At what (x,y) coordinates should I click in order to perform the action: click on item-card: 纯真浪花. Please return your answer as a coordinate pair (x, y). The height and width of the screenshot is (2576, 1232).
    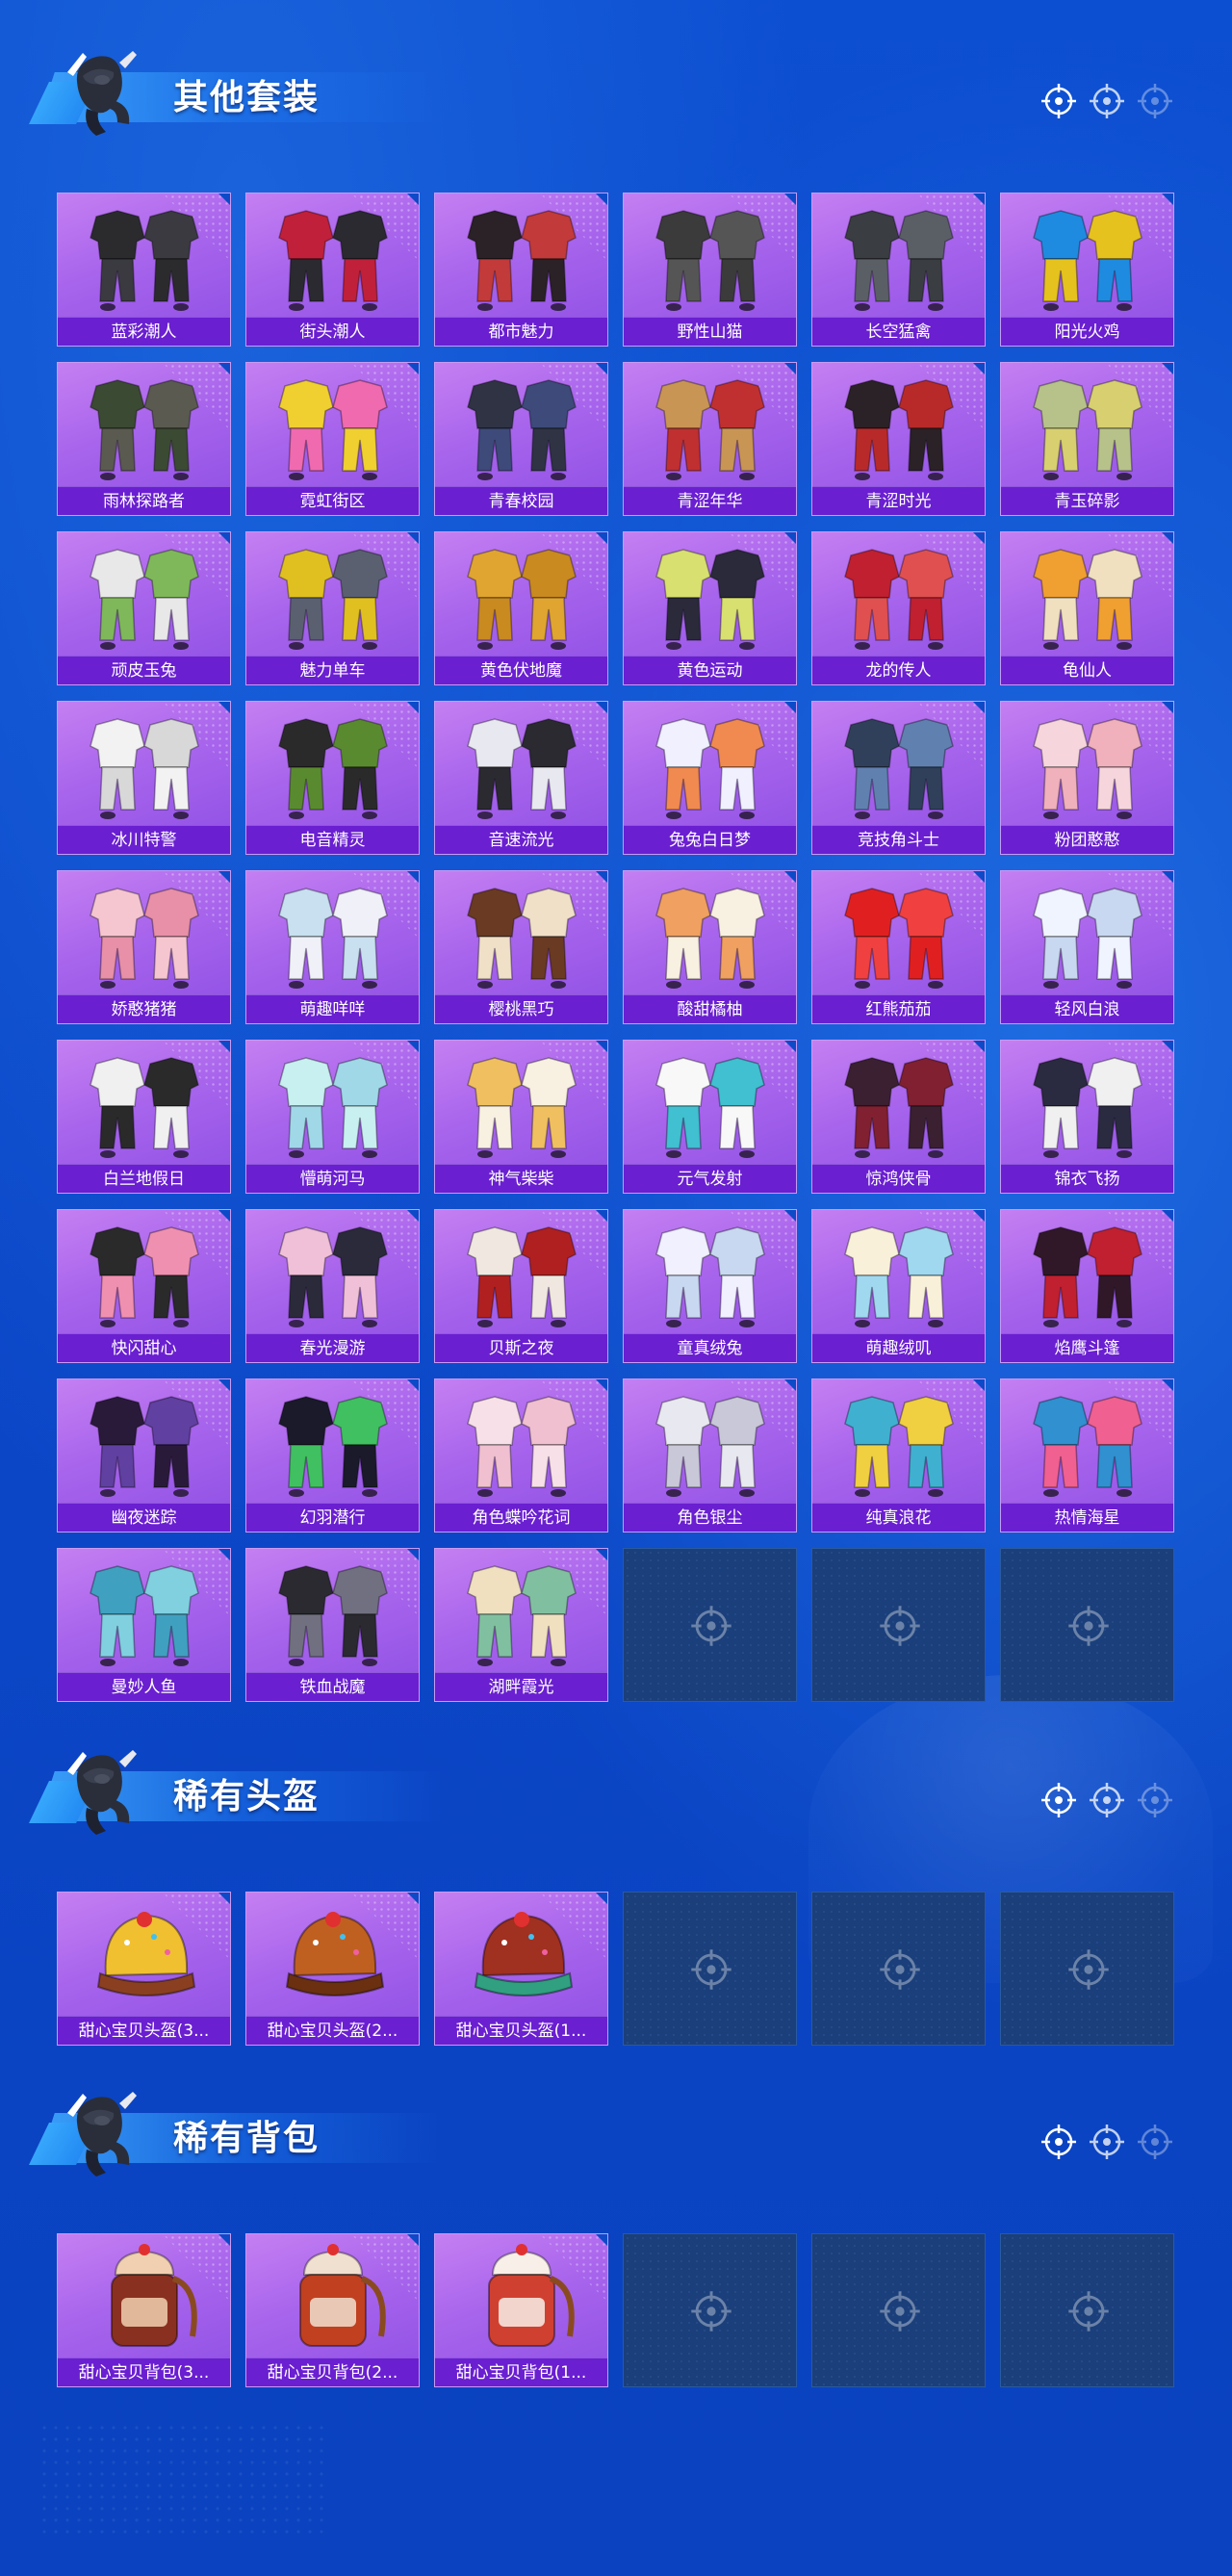
    Looking at the image, I should click on (898, 1455).